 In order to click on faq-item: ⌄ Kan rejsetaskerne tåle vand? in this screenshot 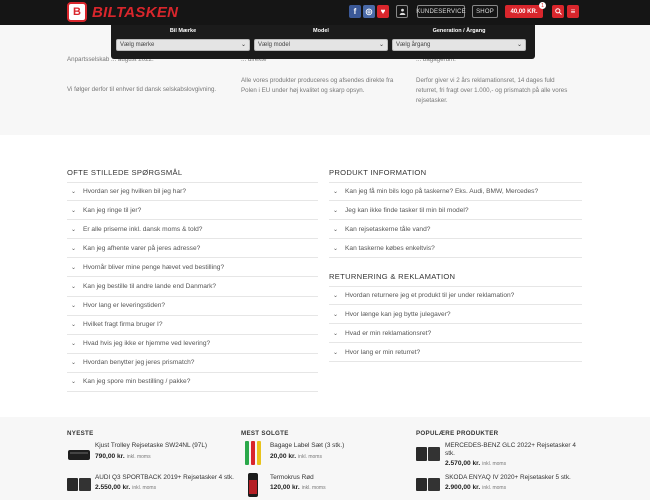, I will do `click(455, 230)`.